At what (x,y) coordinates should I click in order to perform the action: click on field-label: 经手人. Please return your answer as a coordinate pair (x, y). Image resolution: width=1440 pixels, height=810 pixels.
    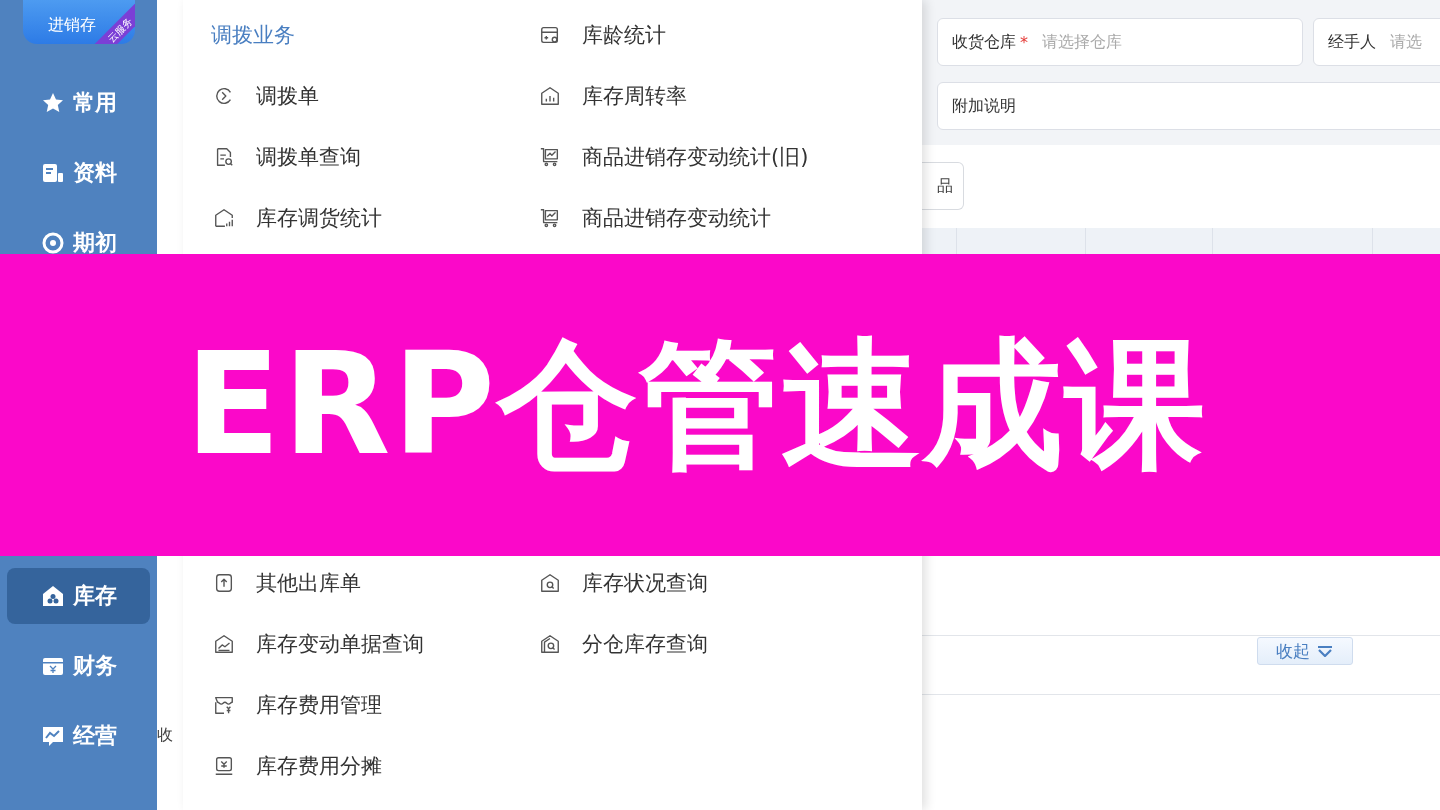
    Looking at the image, I should click on (1352, 42).